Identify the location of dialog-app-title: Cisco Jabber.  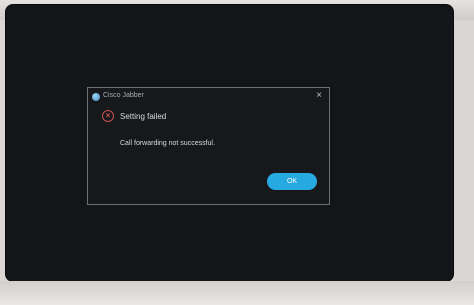
(123, 95).